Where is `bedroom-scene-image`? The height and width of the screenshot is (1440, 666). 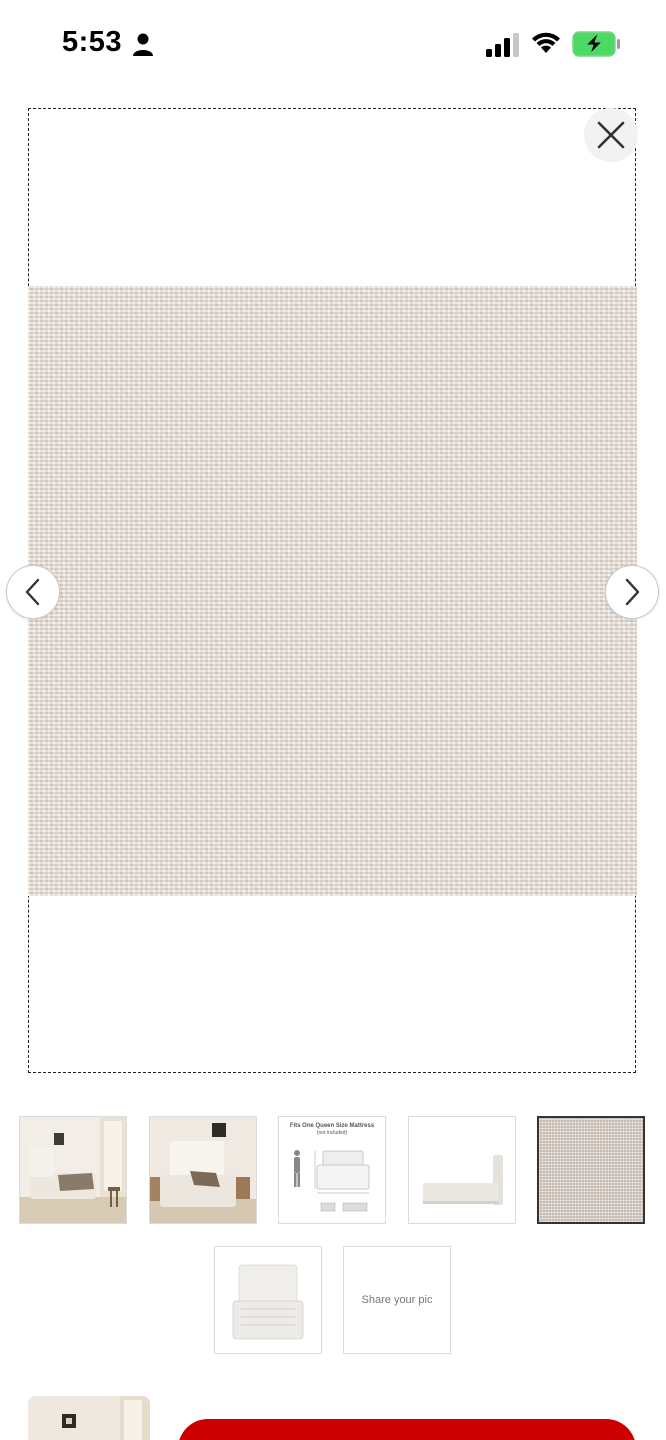
bedroom-scene-image is located at coordinates (73, 1170).